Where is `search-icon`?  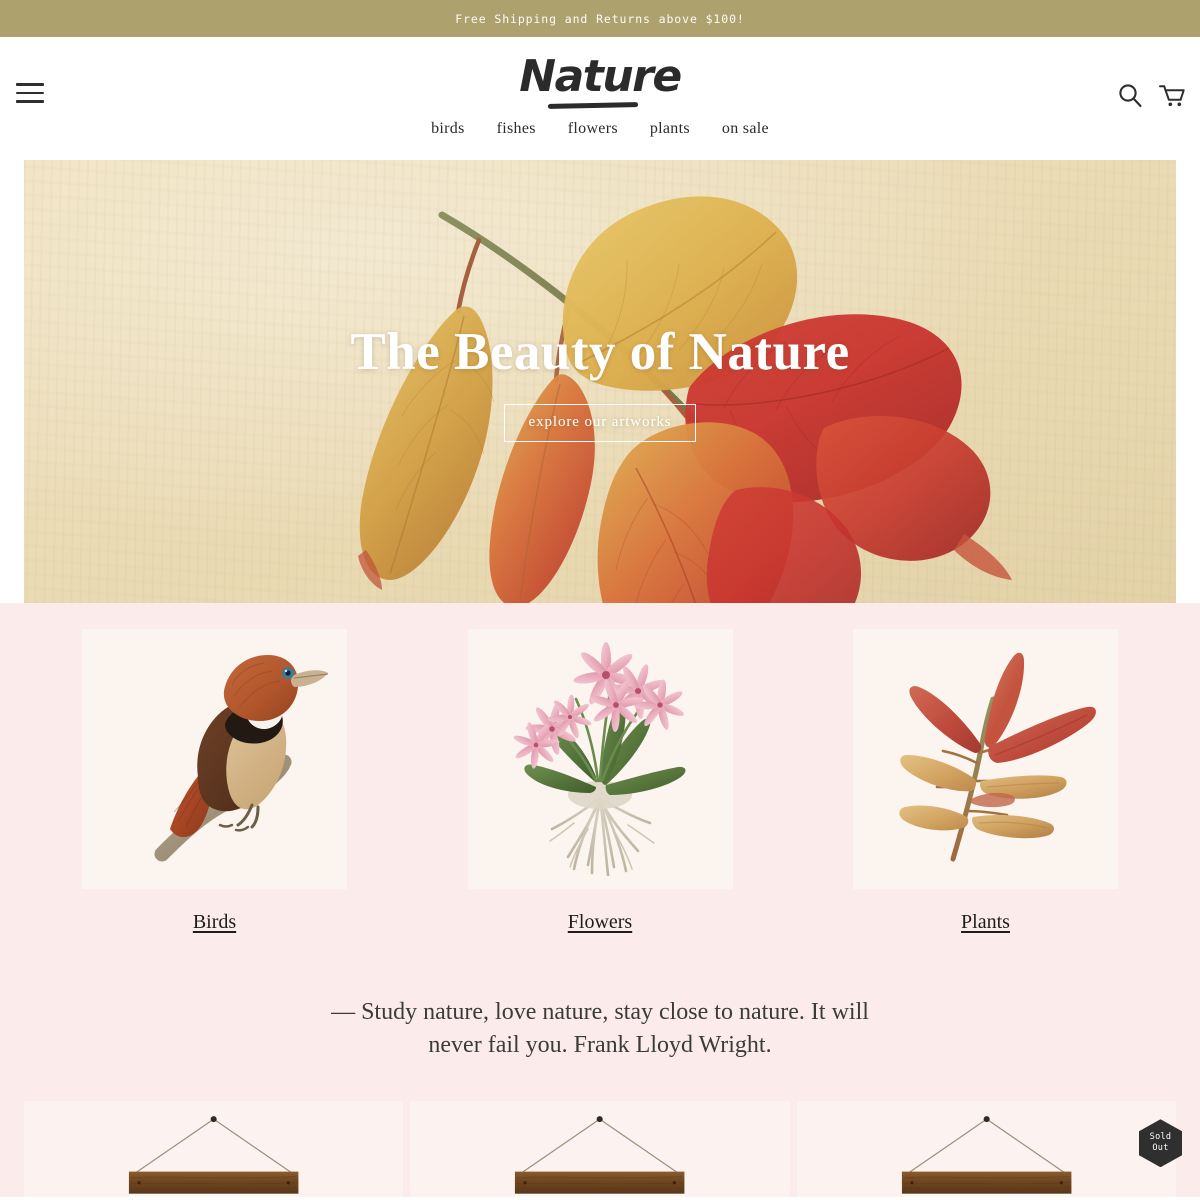 search-icon is located at coordinates (1130, 95).